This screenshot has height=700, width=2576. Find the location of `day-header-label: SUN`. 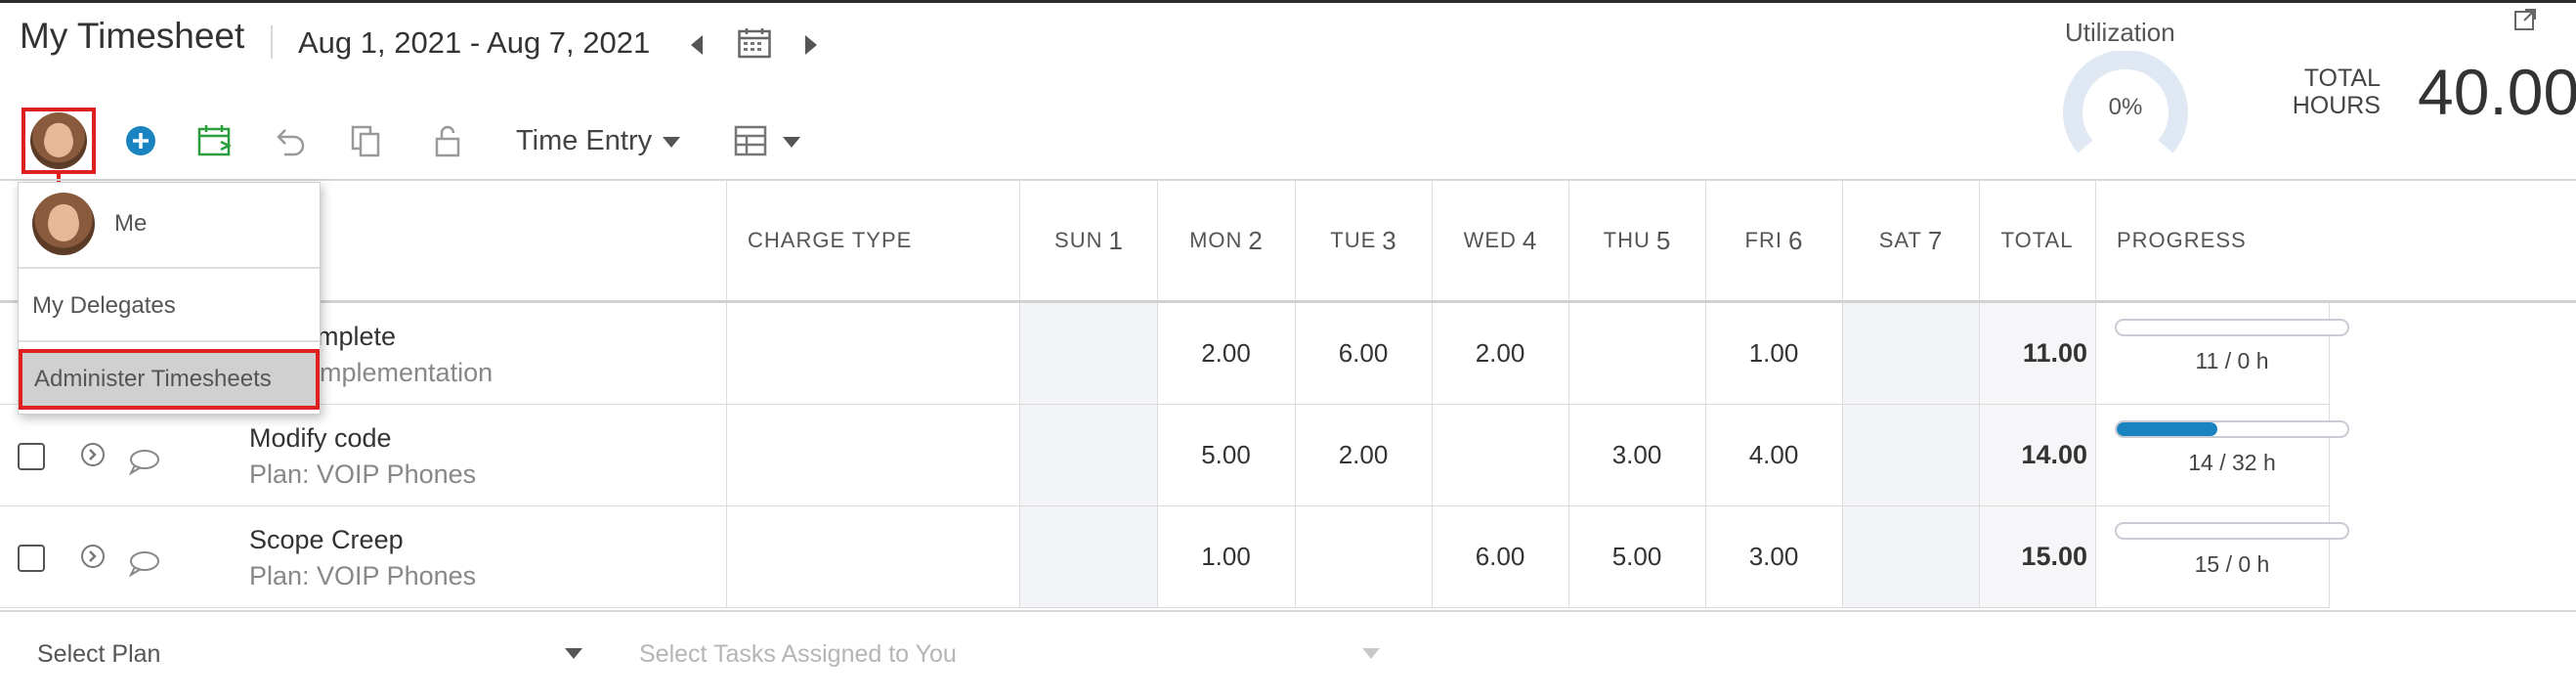

day-header-label: SUN is located at coordinates (1078, 240).